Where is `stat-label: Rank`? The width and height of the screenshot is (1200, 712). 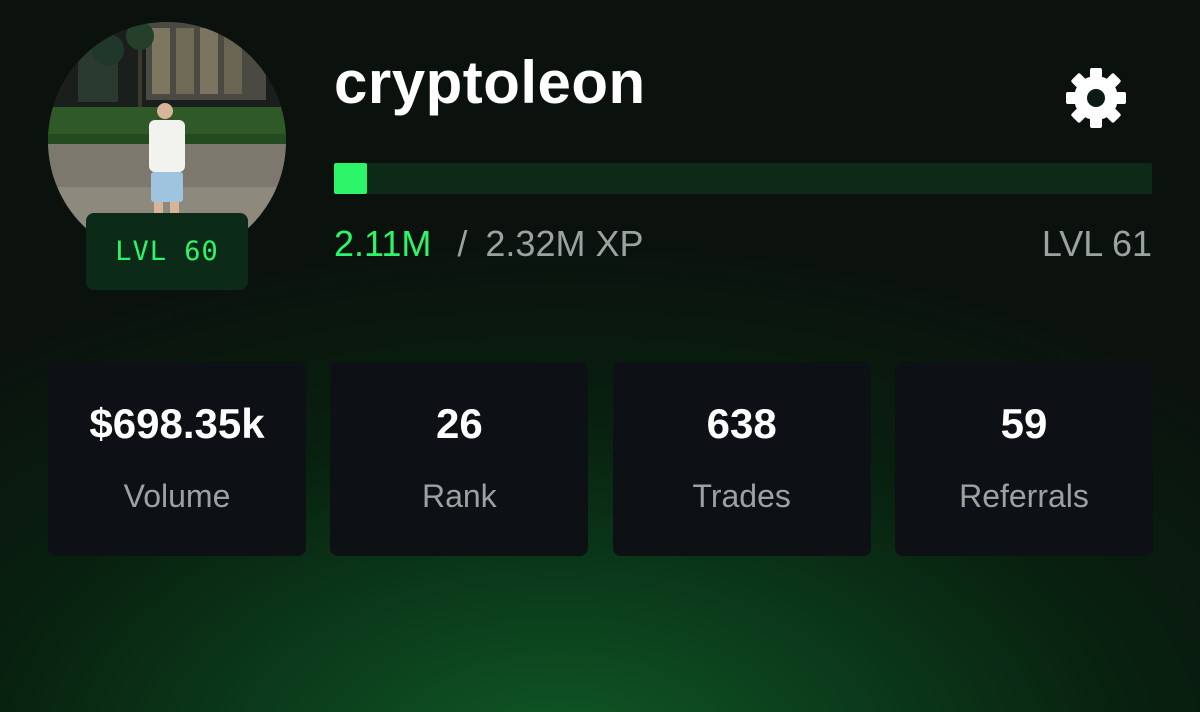 stat-label: Rank is located at coordinates (459, 496).